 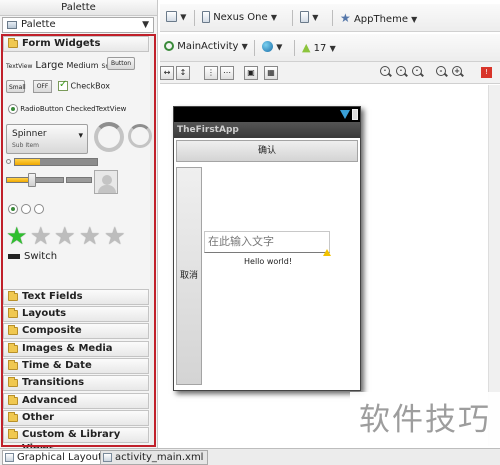 What do you see at coordinates (76, 383) in the screenshot?
I see `category-transitions: Transitions` at bounding box center [76, 383].